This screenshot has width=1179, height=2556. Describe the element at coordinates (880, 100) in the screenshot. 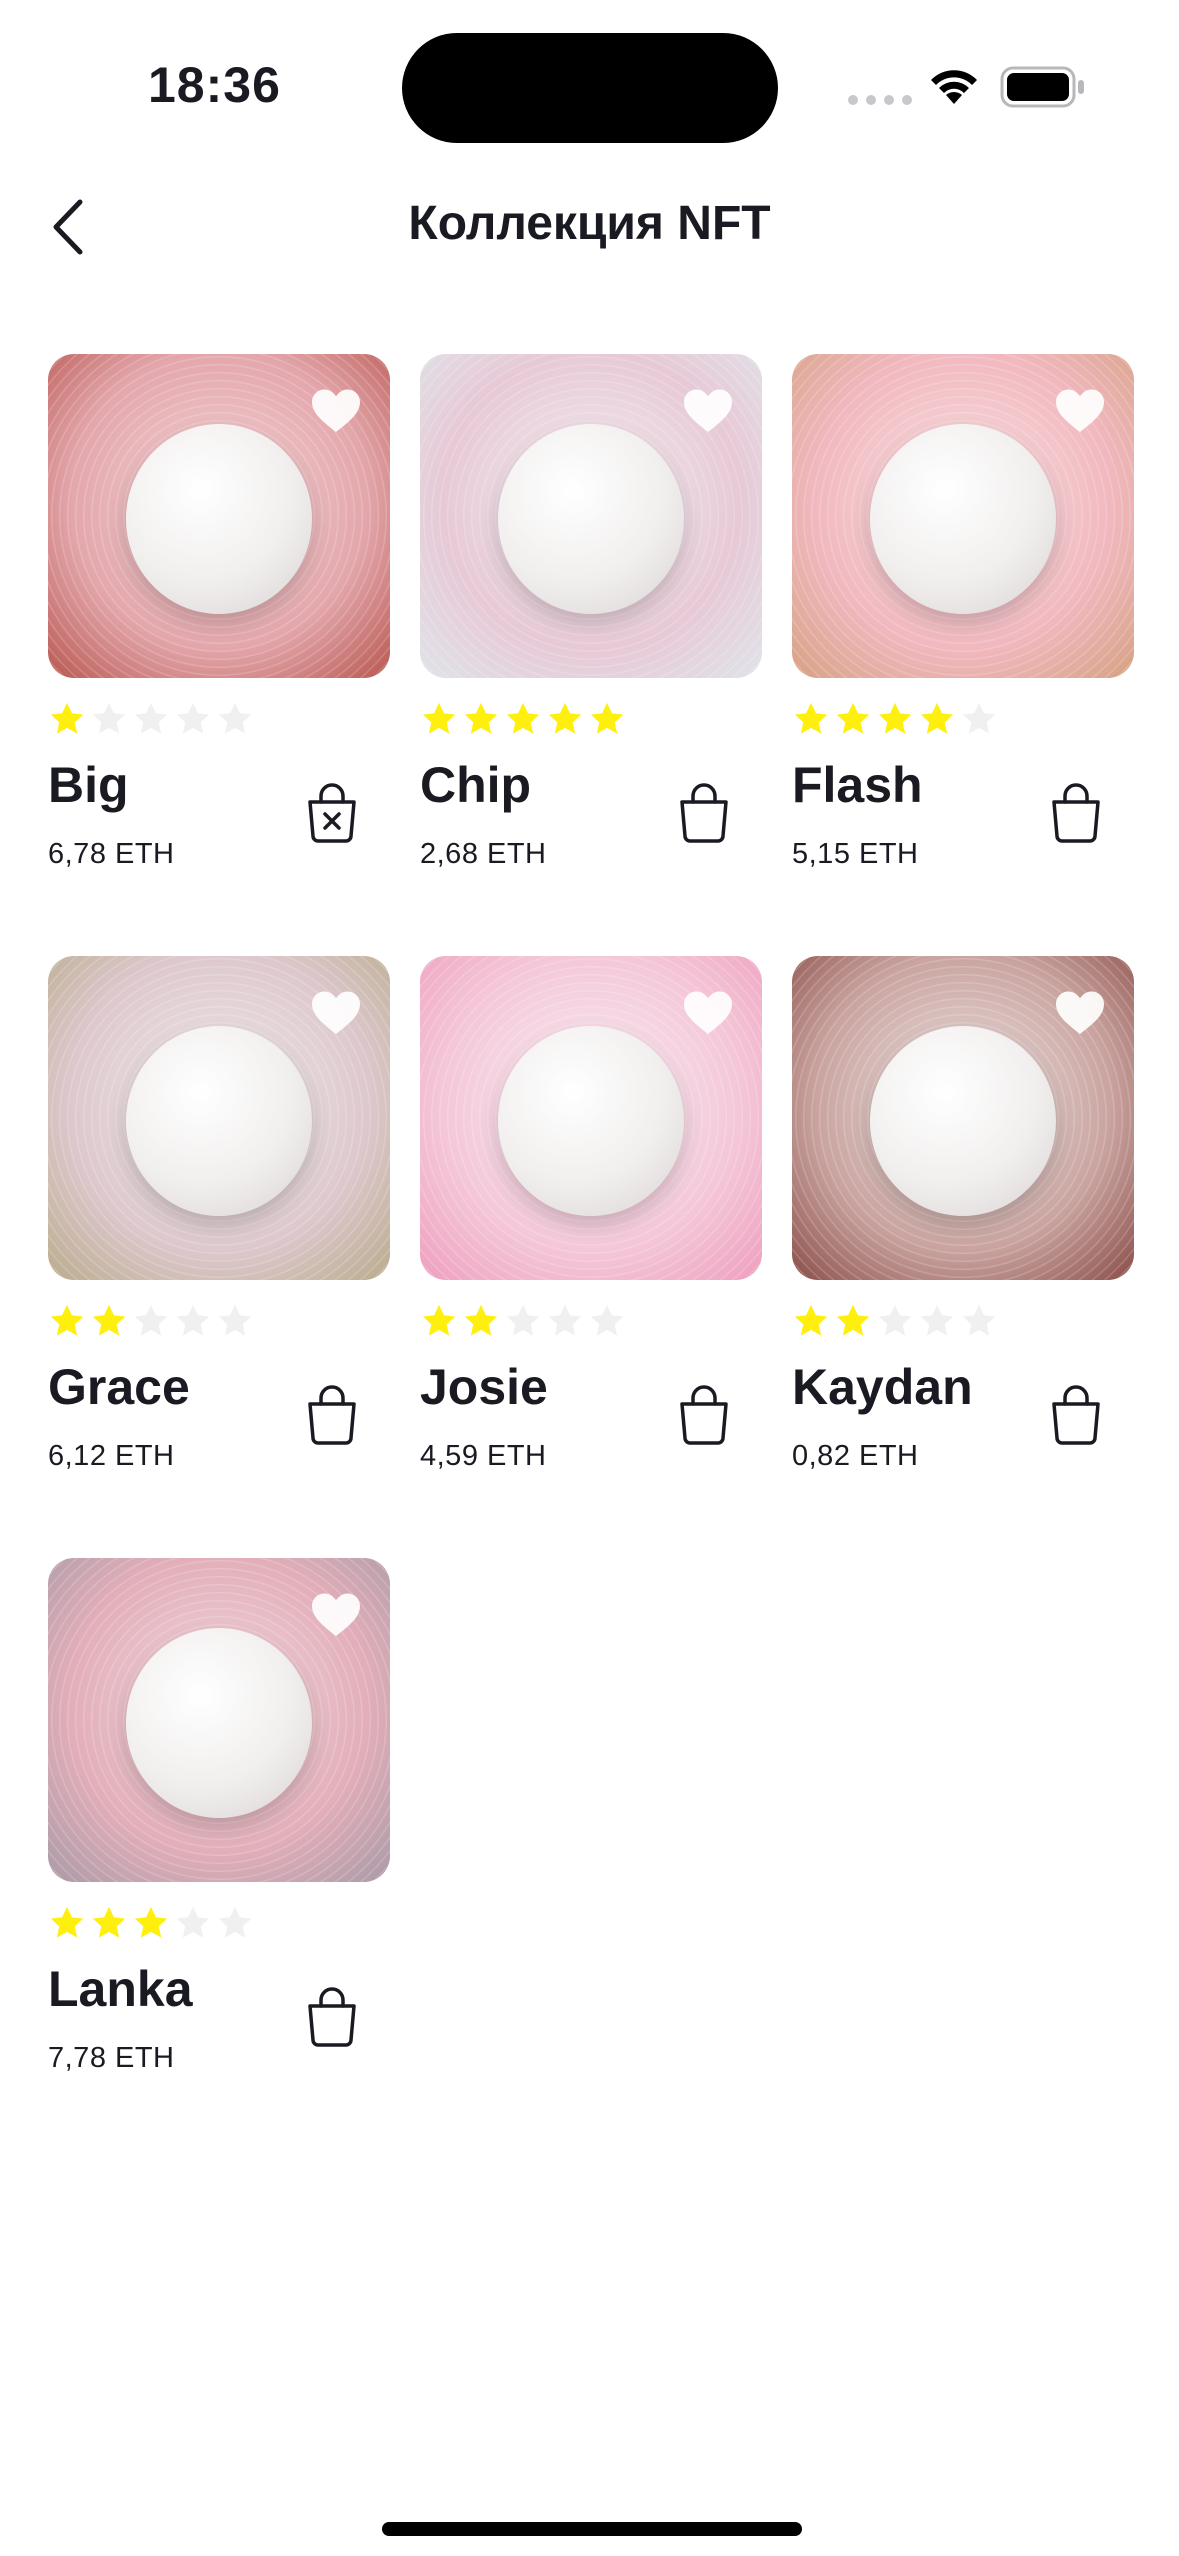

I see `cellular-signal-icon` at that location.